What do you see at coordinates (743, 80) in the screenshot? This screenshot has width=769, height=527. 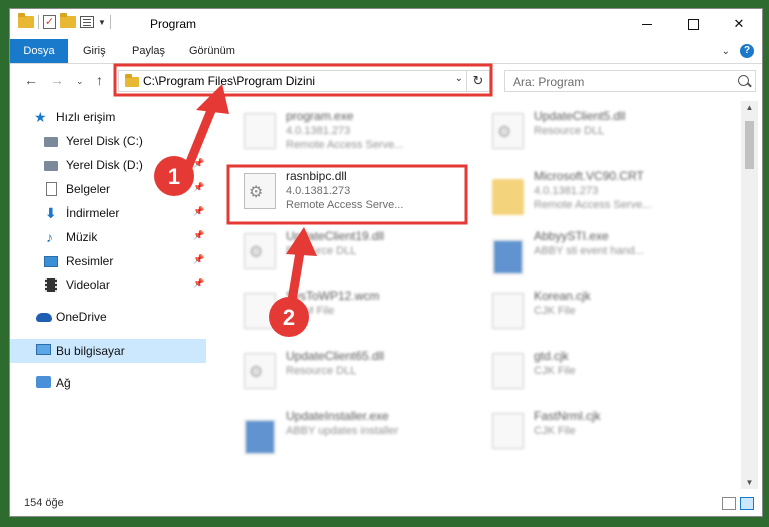 I see `search-icon` at bounding box center [743, 80].